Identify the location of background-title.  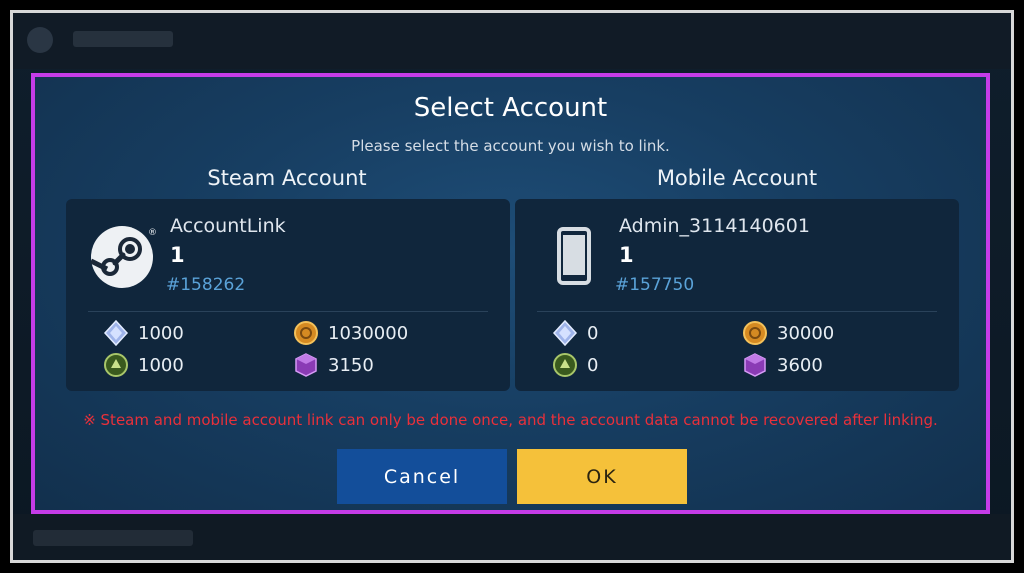
(123, 39).